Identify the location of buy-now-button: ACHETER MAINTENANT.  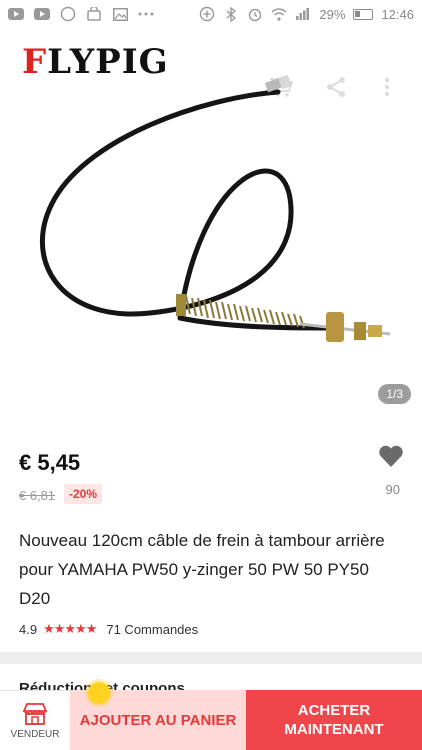
(334, 720).